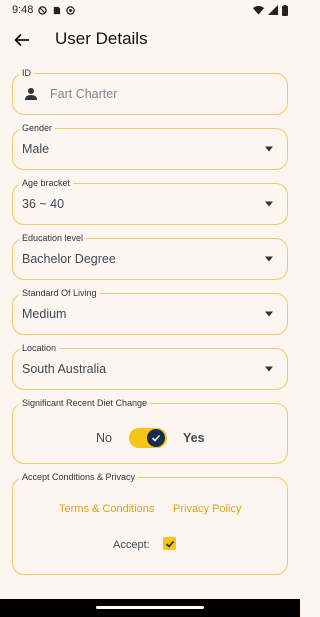  What do you see at coordinates (43, 204) in the screenshot?
I see `age-bracket-value: 36 ~ 40` at bounding box center [43, 204].